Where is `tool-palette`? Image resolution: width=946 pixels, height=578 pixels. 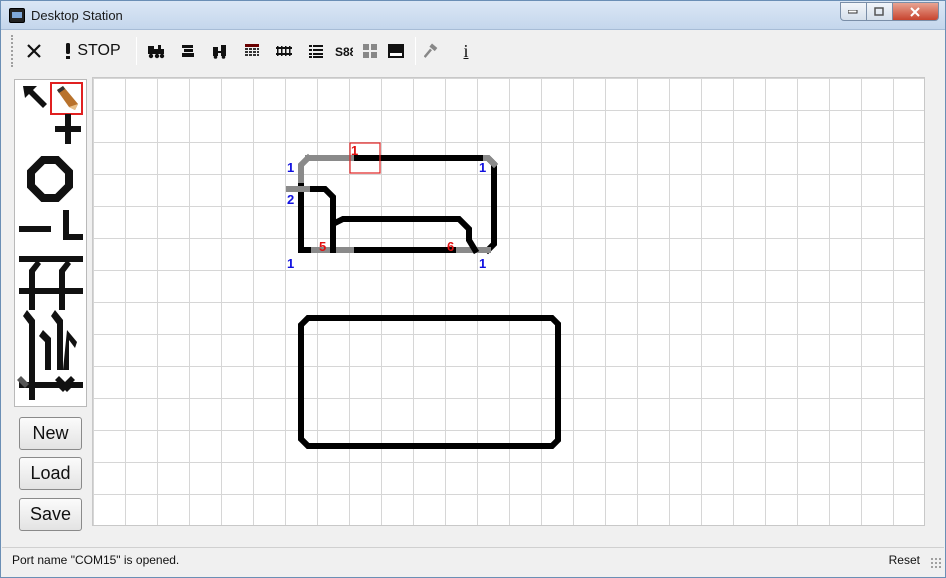
tool-palette is located at coordinates (50, 243).